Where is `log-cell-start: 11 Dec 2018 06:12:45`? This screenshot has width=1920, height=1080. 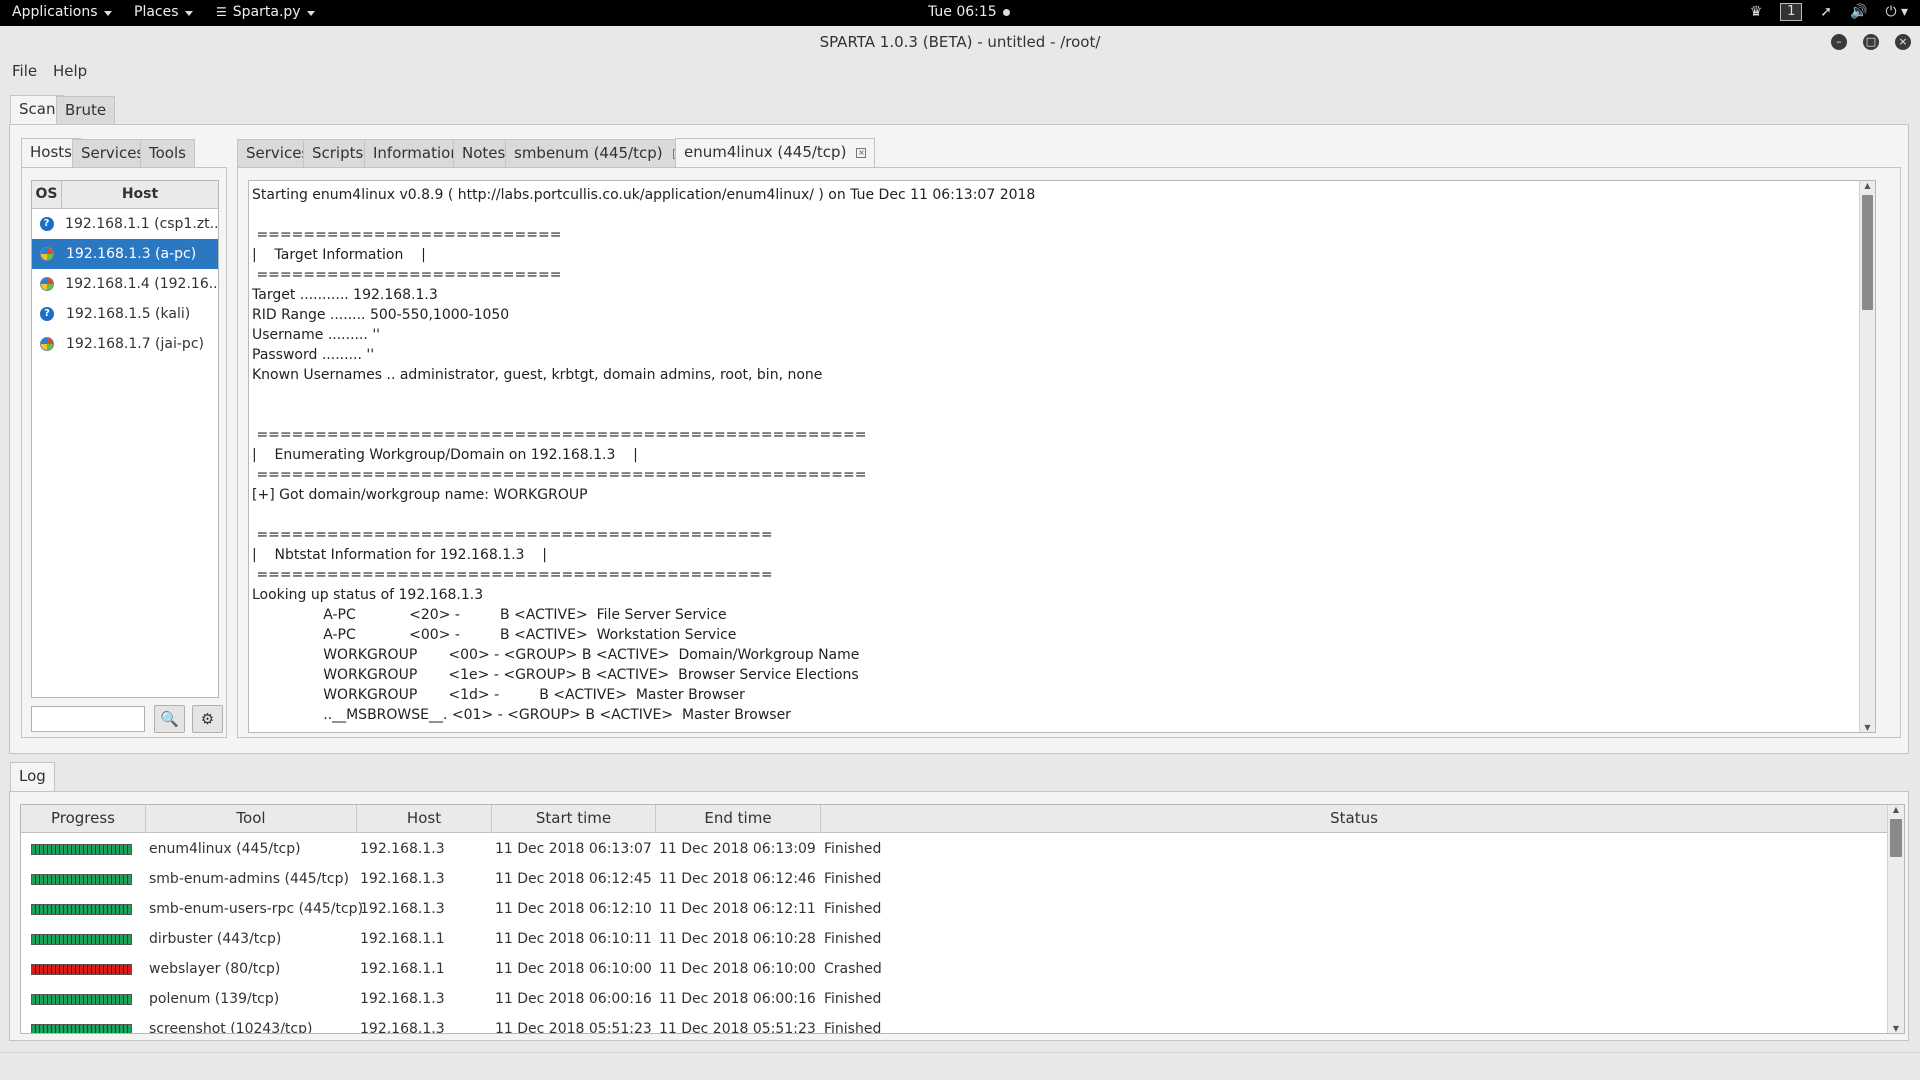 log-cell-start: 11 Dec 2018 06:12:45 is located at coordinates (573, 879).